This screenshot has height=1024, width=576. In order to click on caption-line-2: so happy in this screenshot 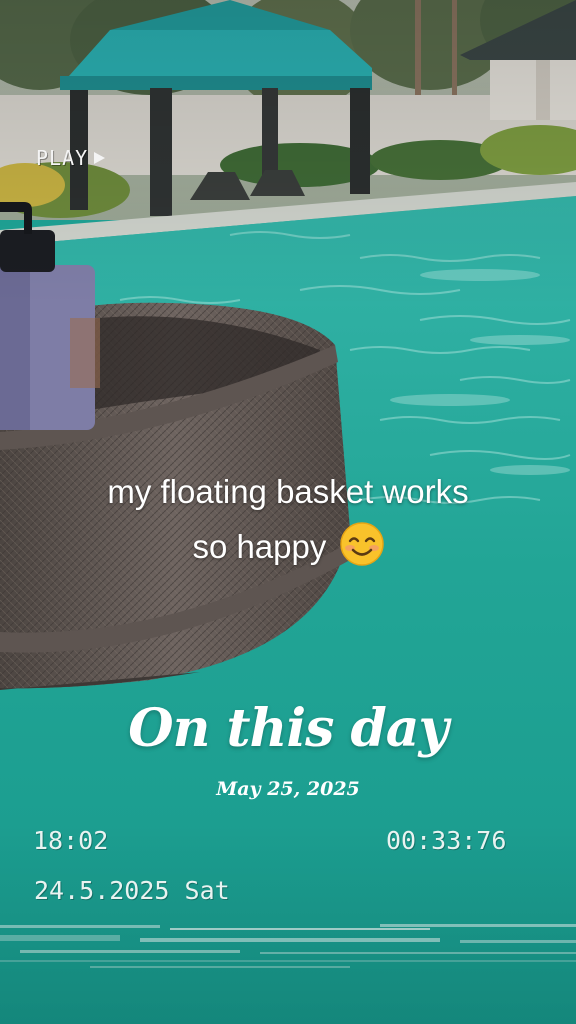, I will do `click(259, 546)`.